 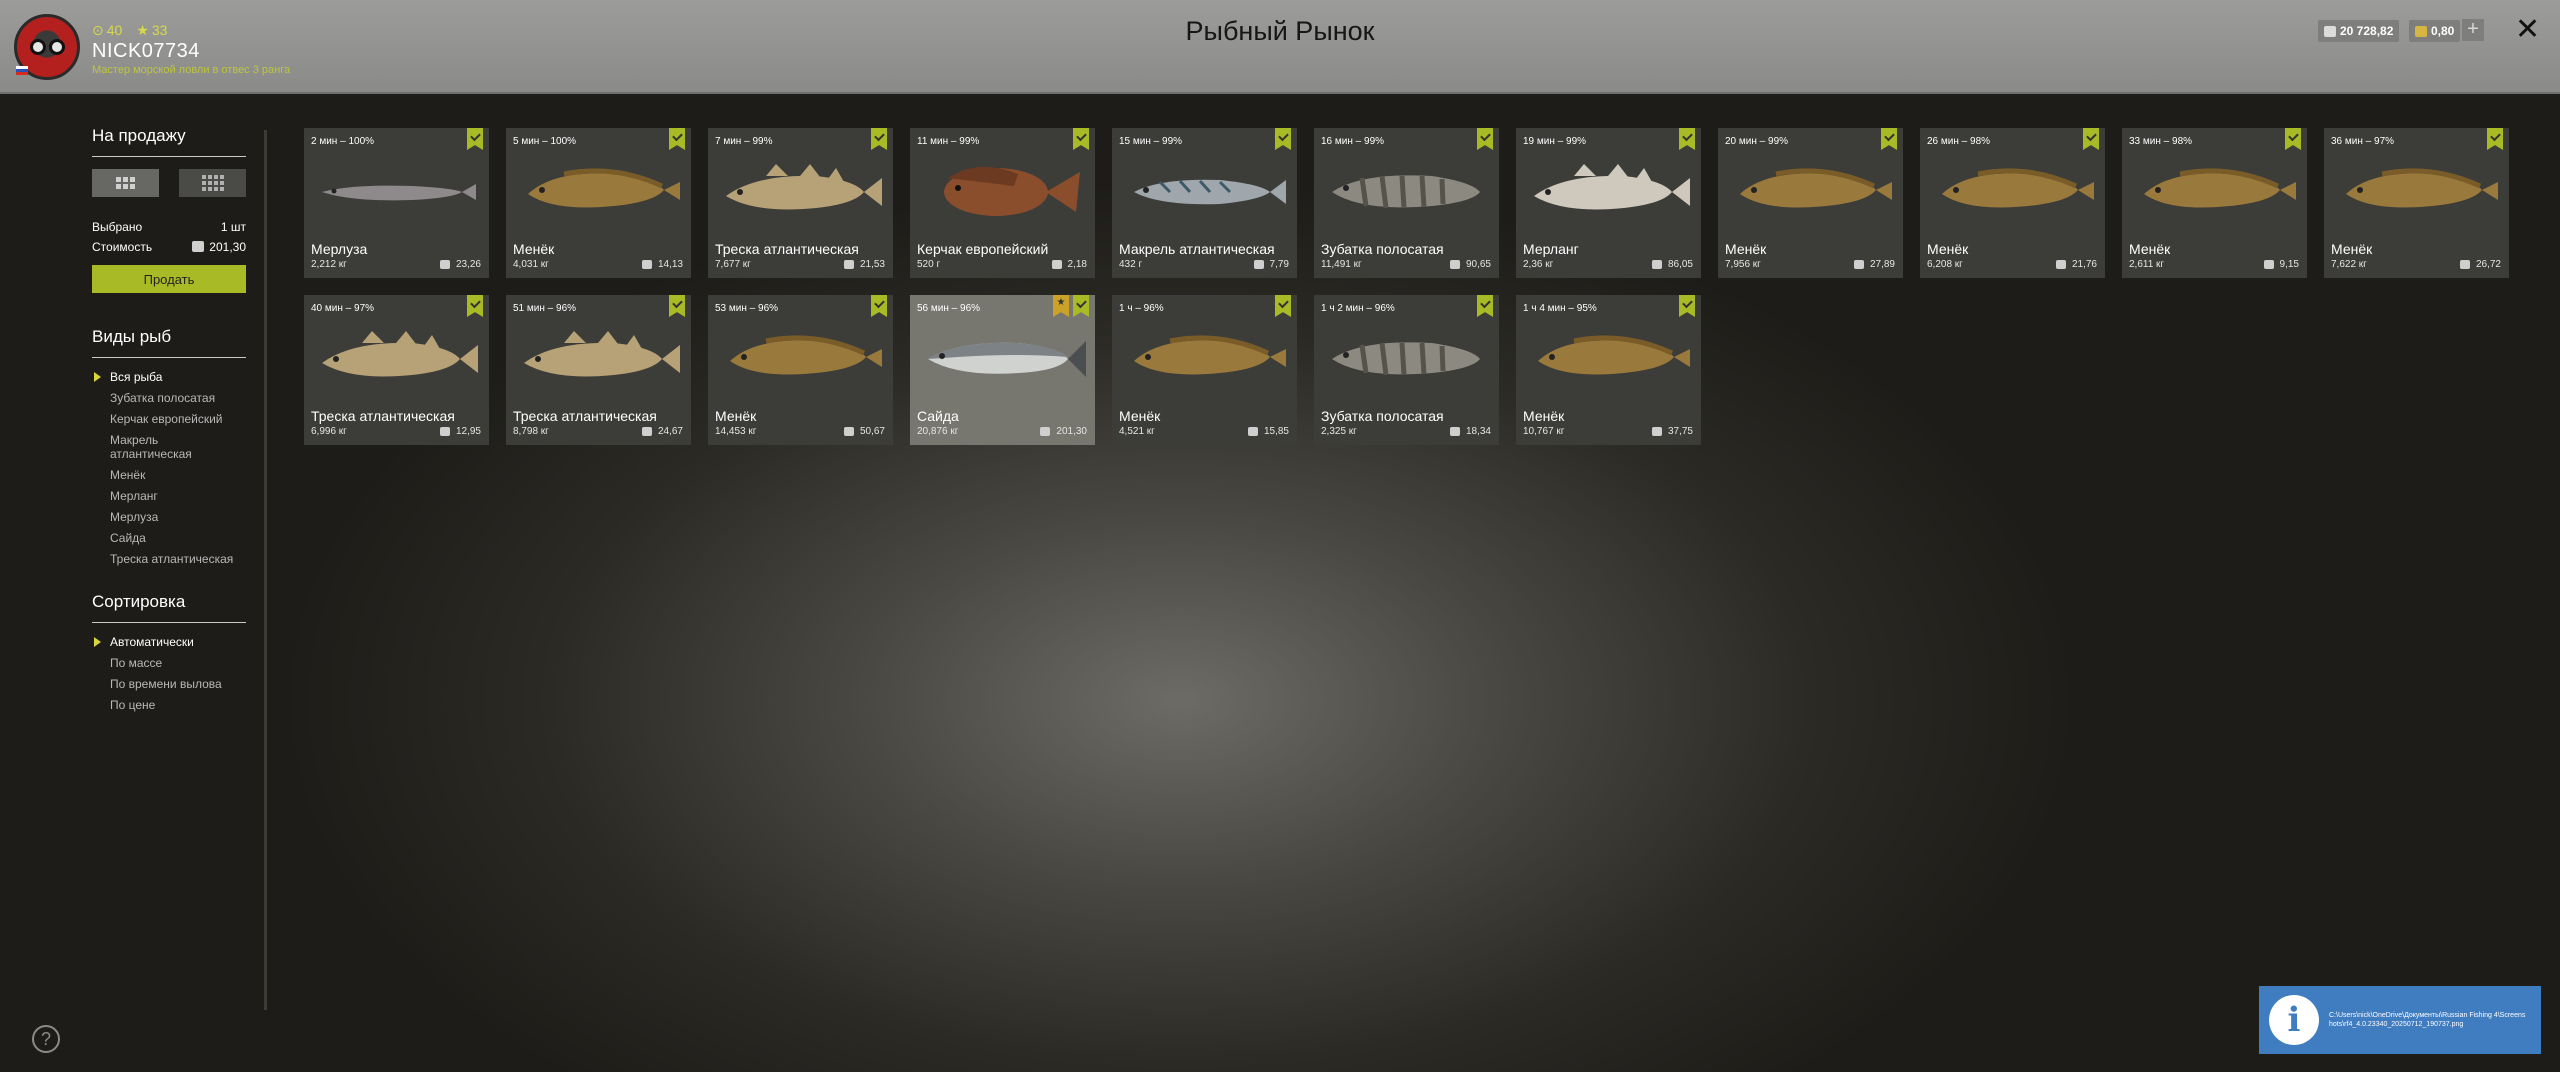 What do you see at coordinates (147, 447) in the screenshot?
I see `species-filter-item: Макрель атлантическая` at bounding box center [147, 447].